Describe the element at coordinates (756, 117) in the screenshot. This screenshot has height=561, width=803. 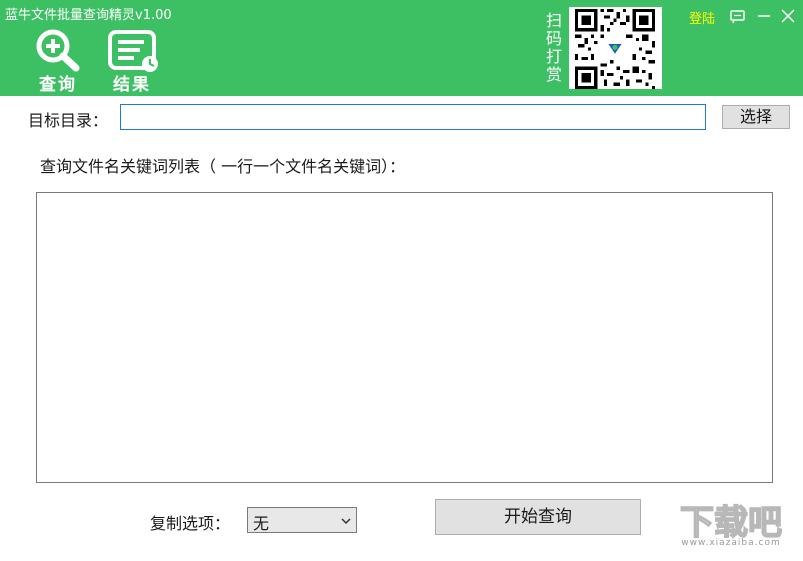
I see `choose-directory-button: 选择` at that location.